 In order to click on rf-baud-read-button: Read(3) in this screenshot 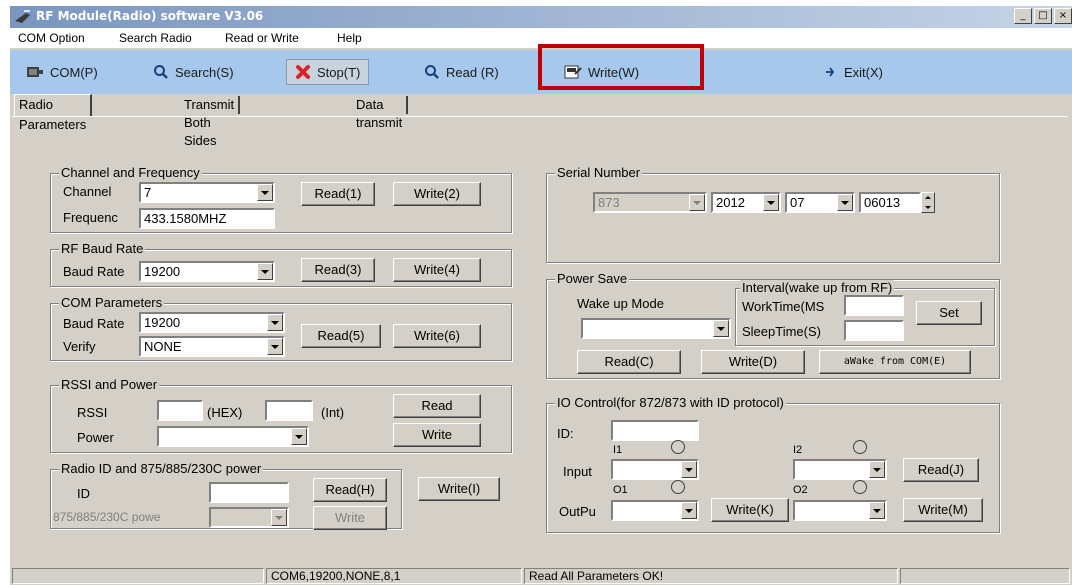, I will do `click(338, 270)`.